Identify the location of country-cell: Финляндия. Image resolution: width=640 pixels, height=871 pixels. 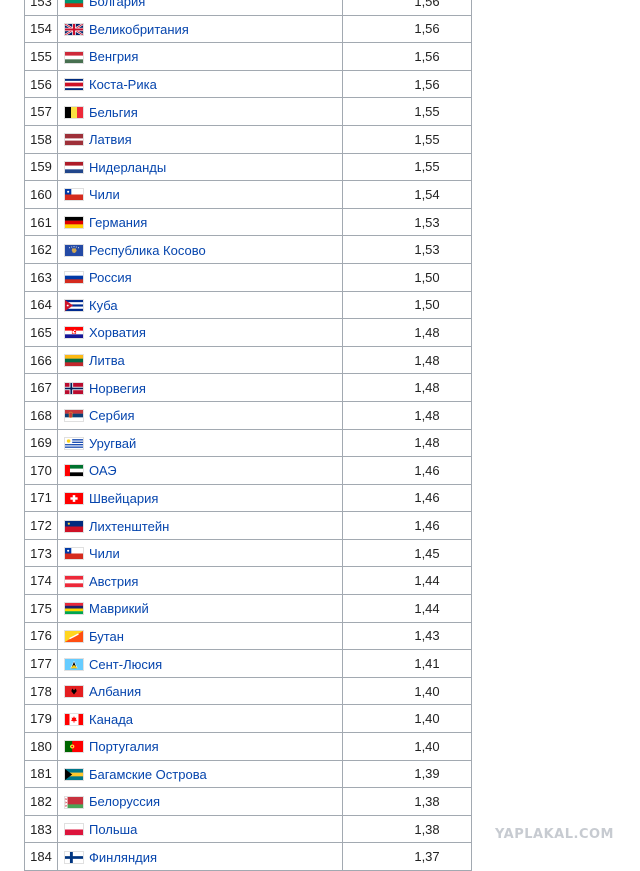
(200, 857).